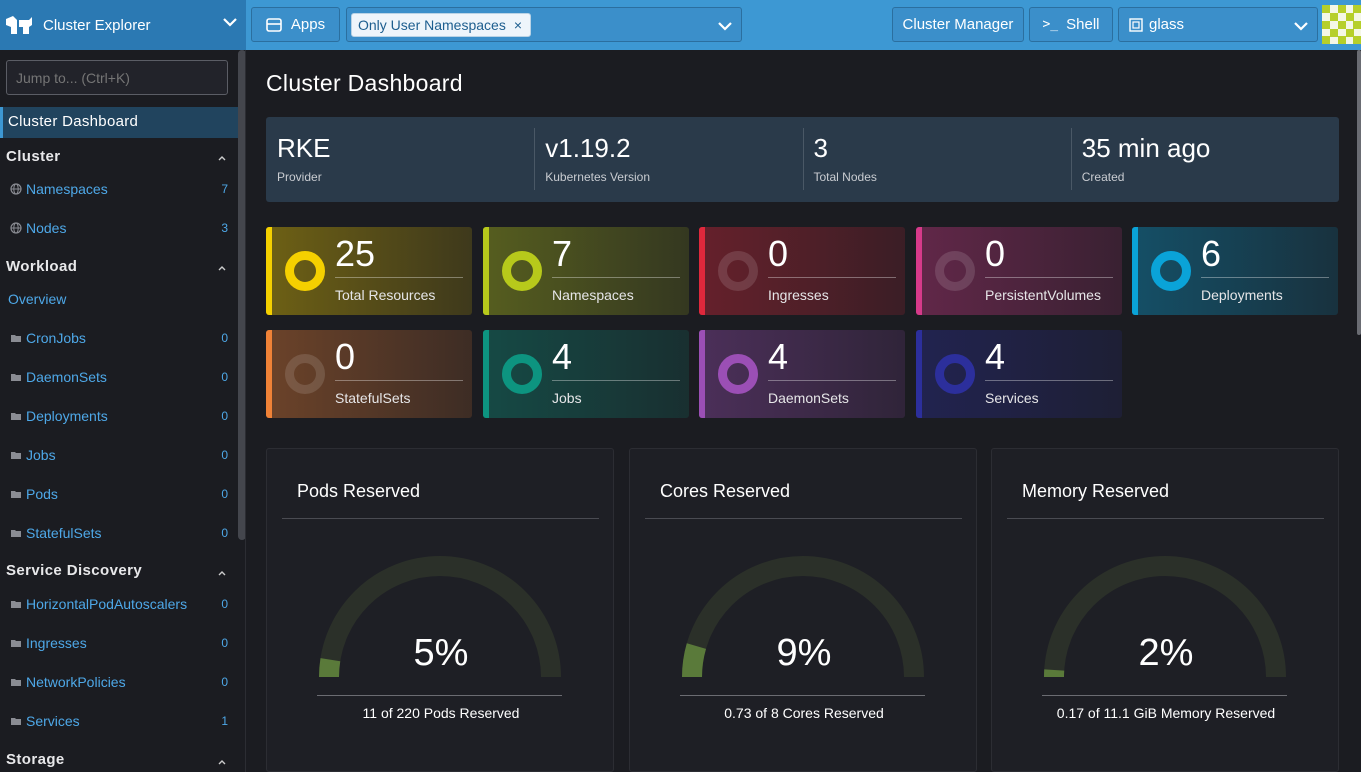 This screenshot has width=1361, height=772. What do you see at coordinates (803, 518) in the screenshot?
I see `gauge-divider` at bounding box center [803, 518].